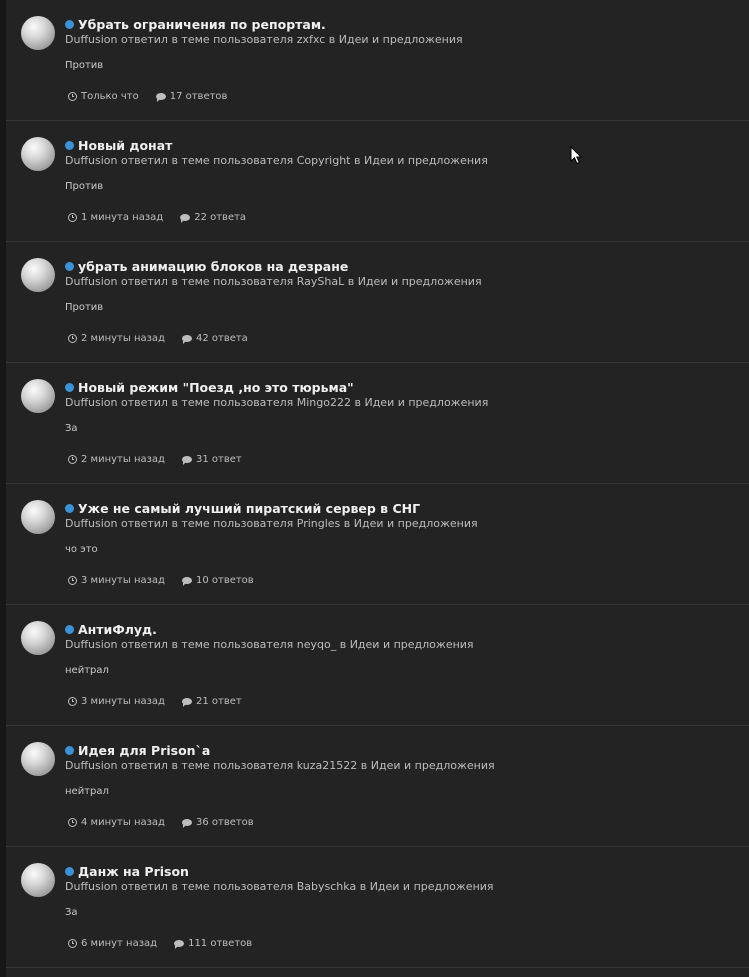  I want to click on time-stat: 2 минуты назад, so click(116, 338).